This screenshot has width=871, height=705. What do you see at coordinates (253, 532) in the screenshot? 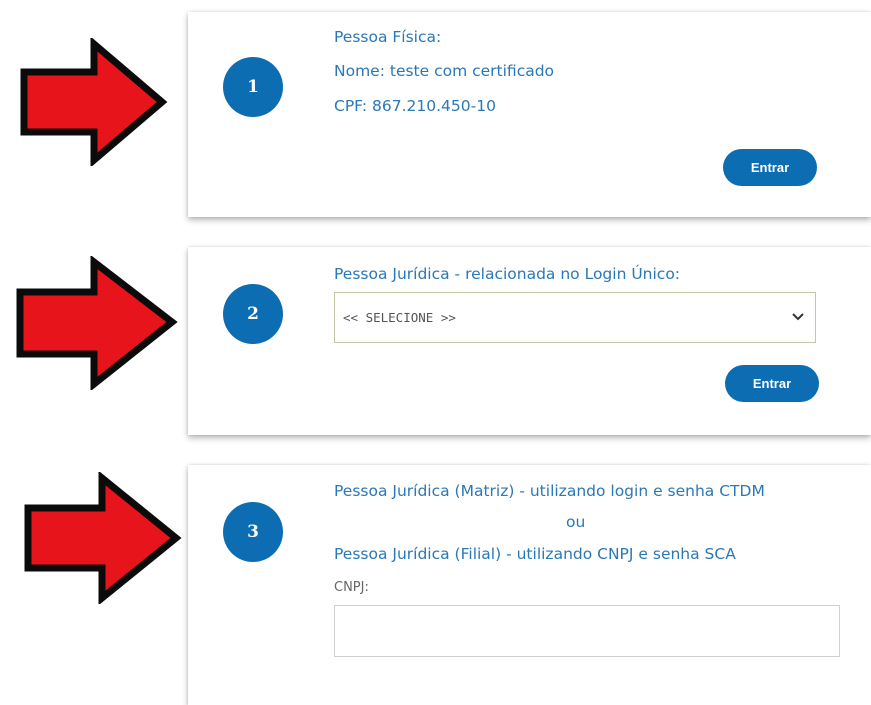
I see `step-badge-3: 3` at bounding box center [253, 532].